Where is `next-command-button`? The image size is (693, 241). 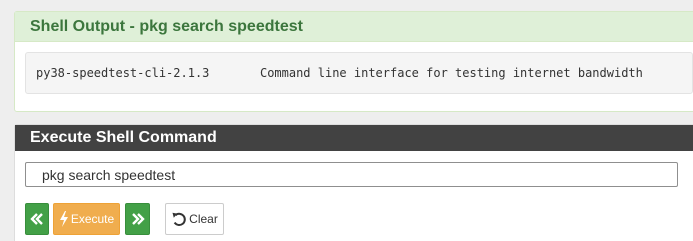
next-command-button is located at coordinates (137, 219).